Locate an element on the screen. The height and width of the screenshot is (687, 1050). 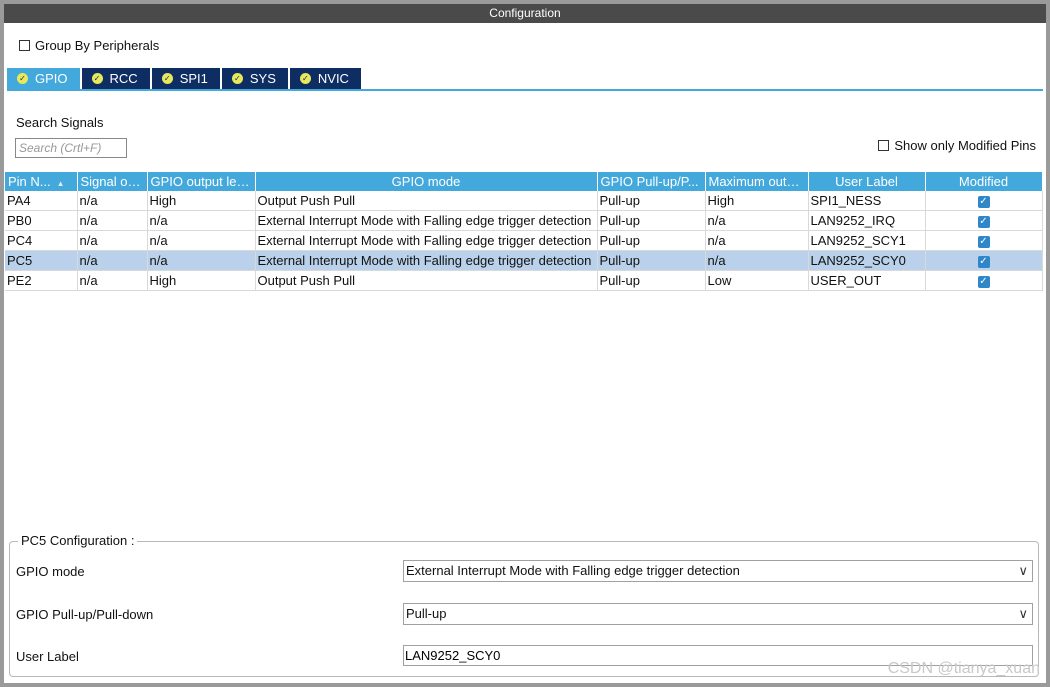
cell-pin: PE2 is located at coordinates (41, 280).